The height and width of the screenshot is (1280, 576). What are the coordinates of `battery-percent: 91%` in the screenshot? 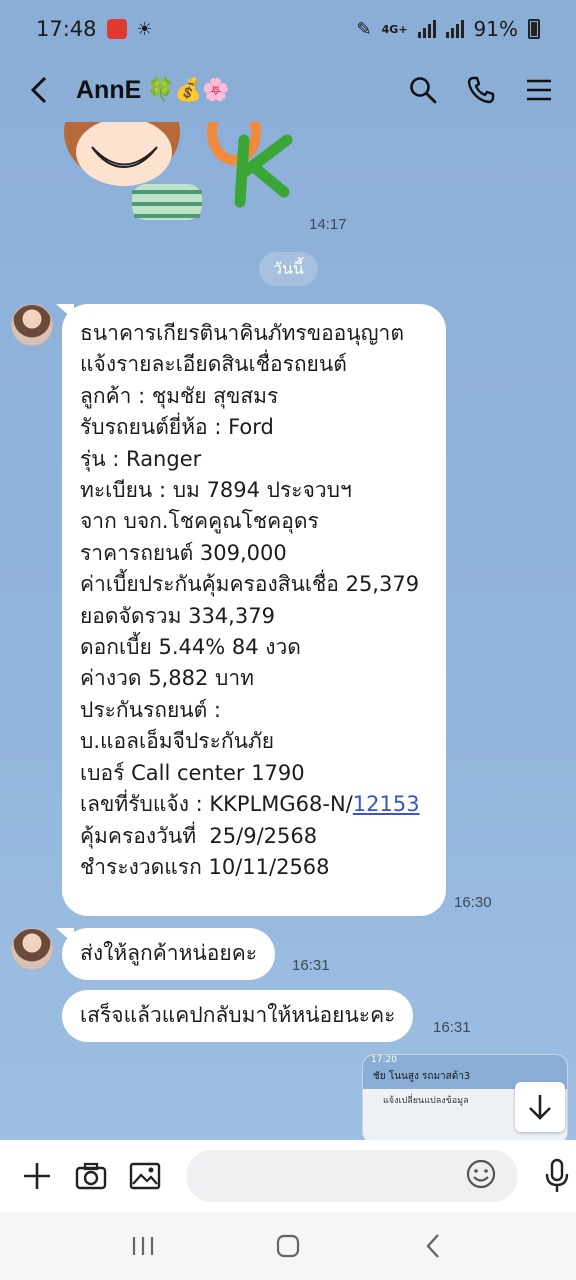 It's located at (495, 29).